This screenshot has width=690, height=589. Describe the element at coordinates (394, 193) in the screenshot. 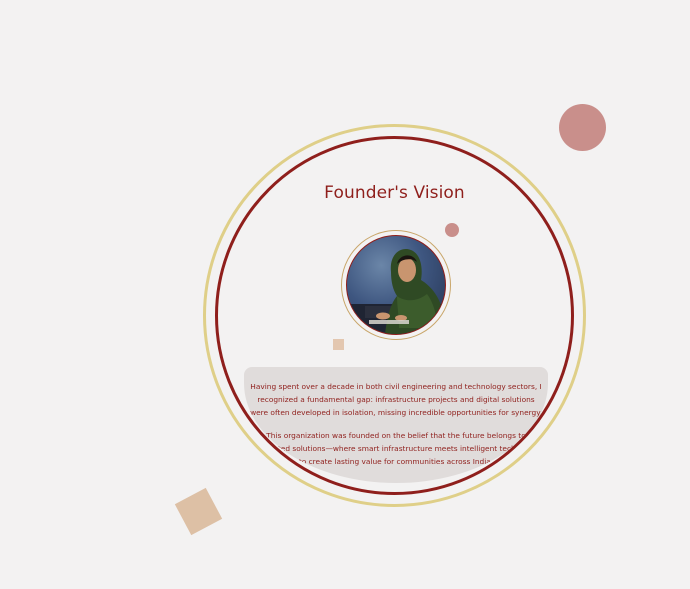

I see `section-title: Founder's Vision` at that location.